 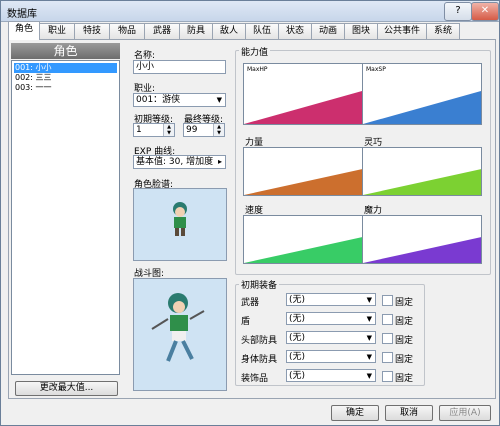 I want to click on param-label: MaxSP, so click(x=376, y=69).